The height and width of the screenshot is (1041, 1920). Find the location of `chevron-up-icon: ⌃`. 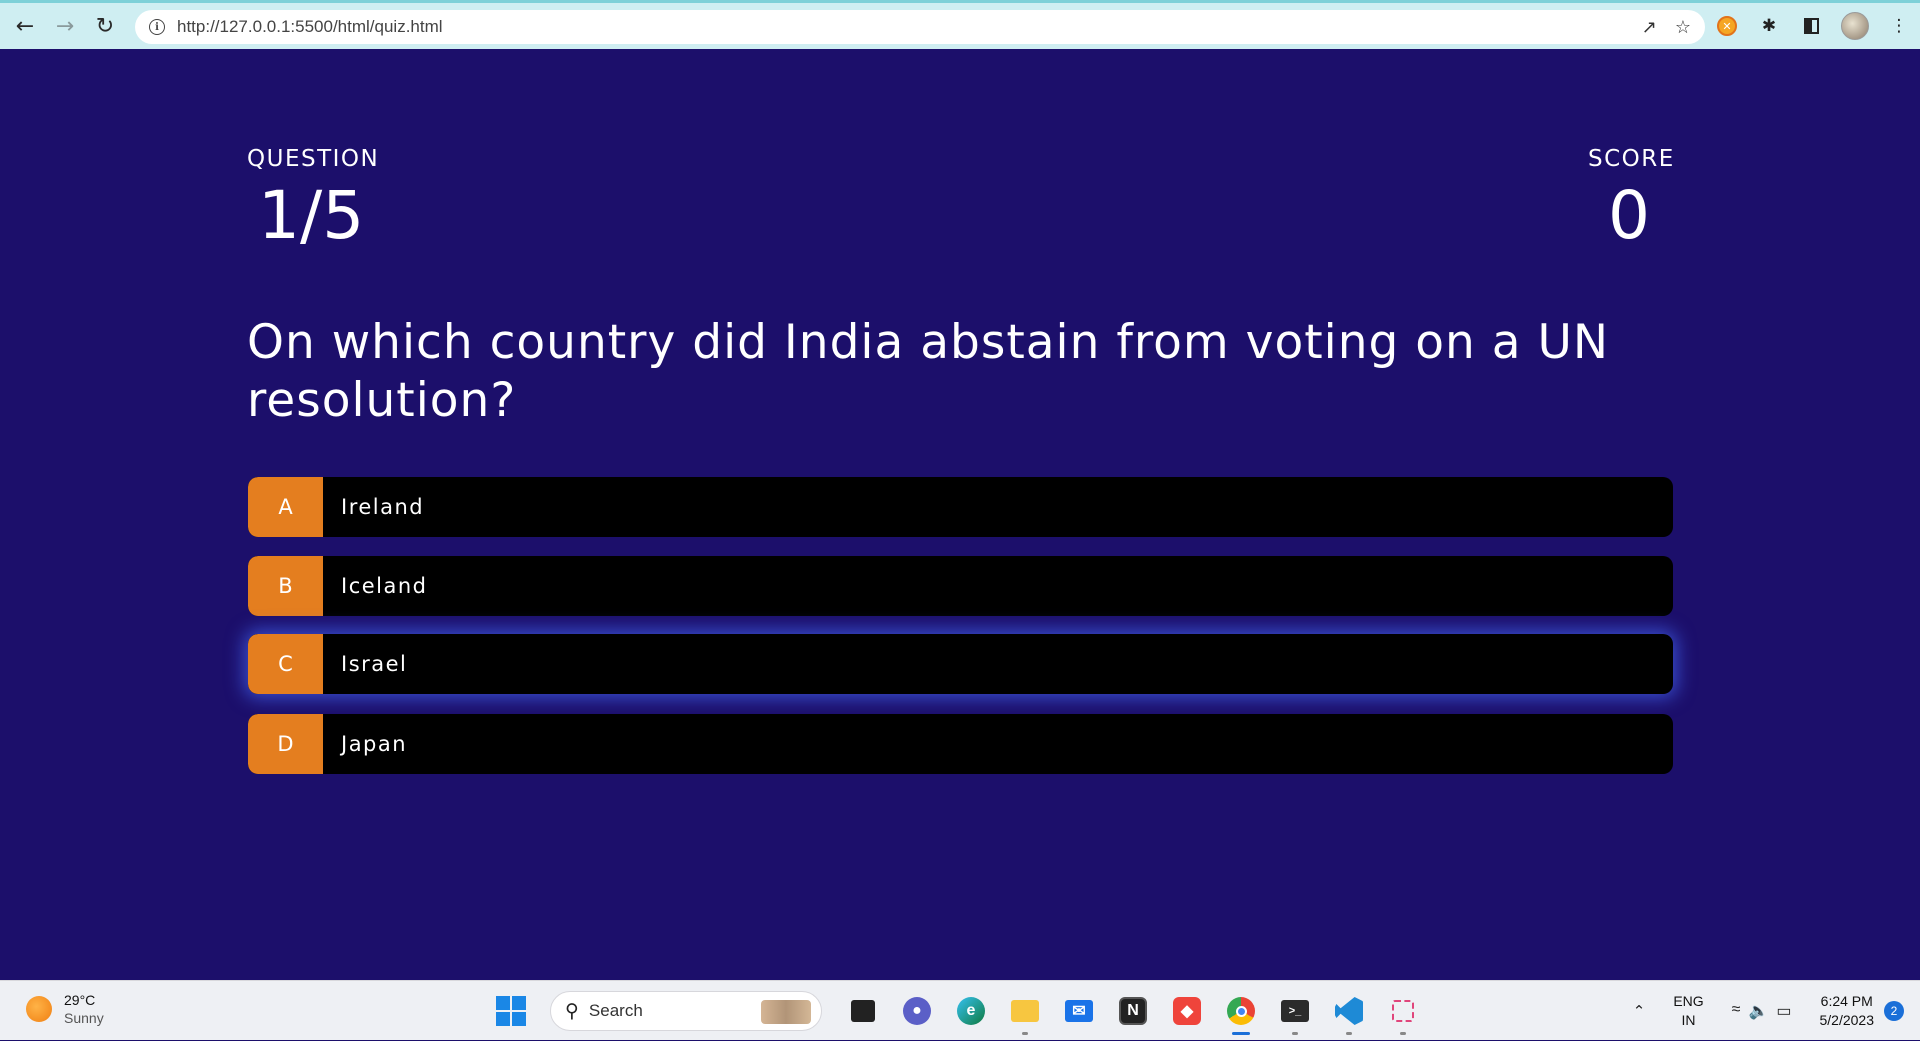

chevron-up-icon: ⌃ is located at coordinates (1639, 1011).